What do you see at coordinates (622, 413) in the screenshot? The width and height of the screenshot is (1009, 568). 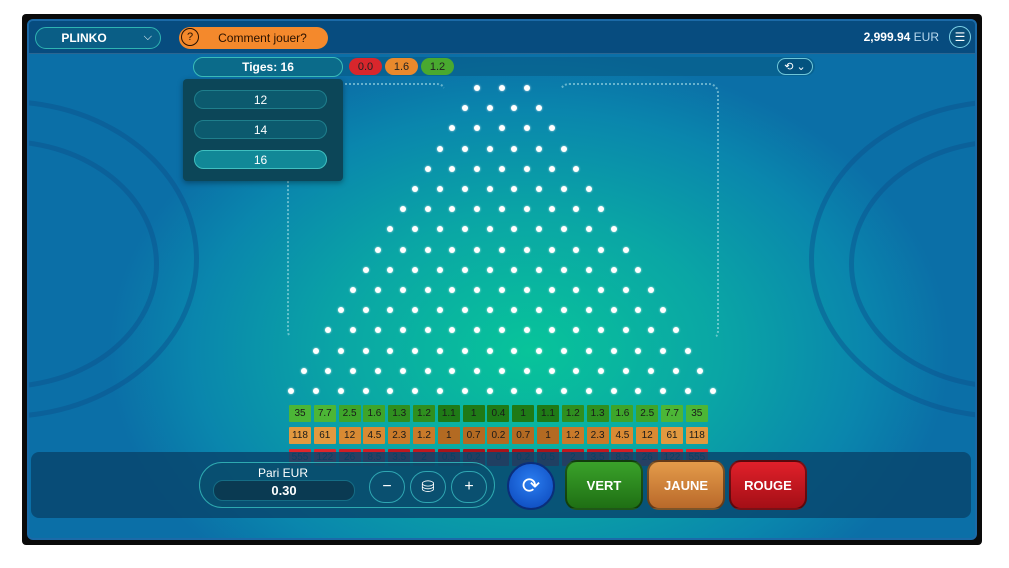 I see `multiplier-green: 1.6` at bounding box center [622, 413].